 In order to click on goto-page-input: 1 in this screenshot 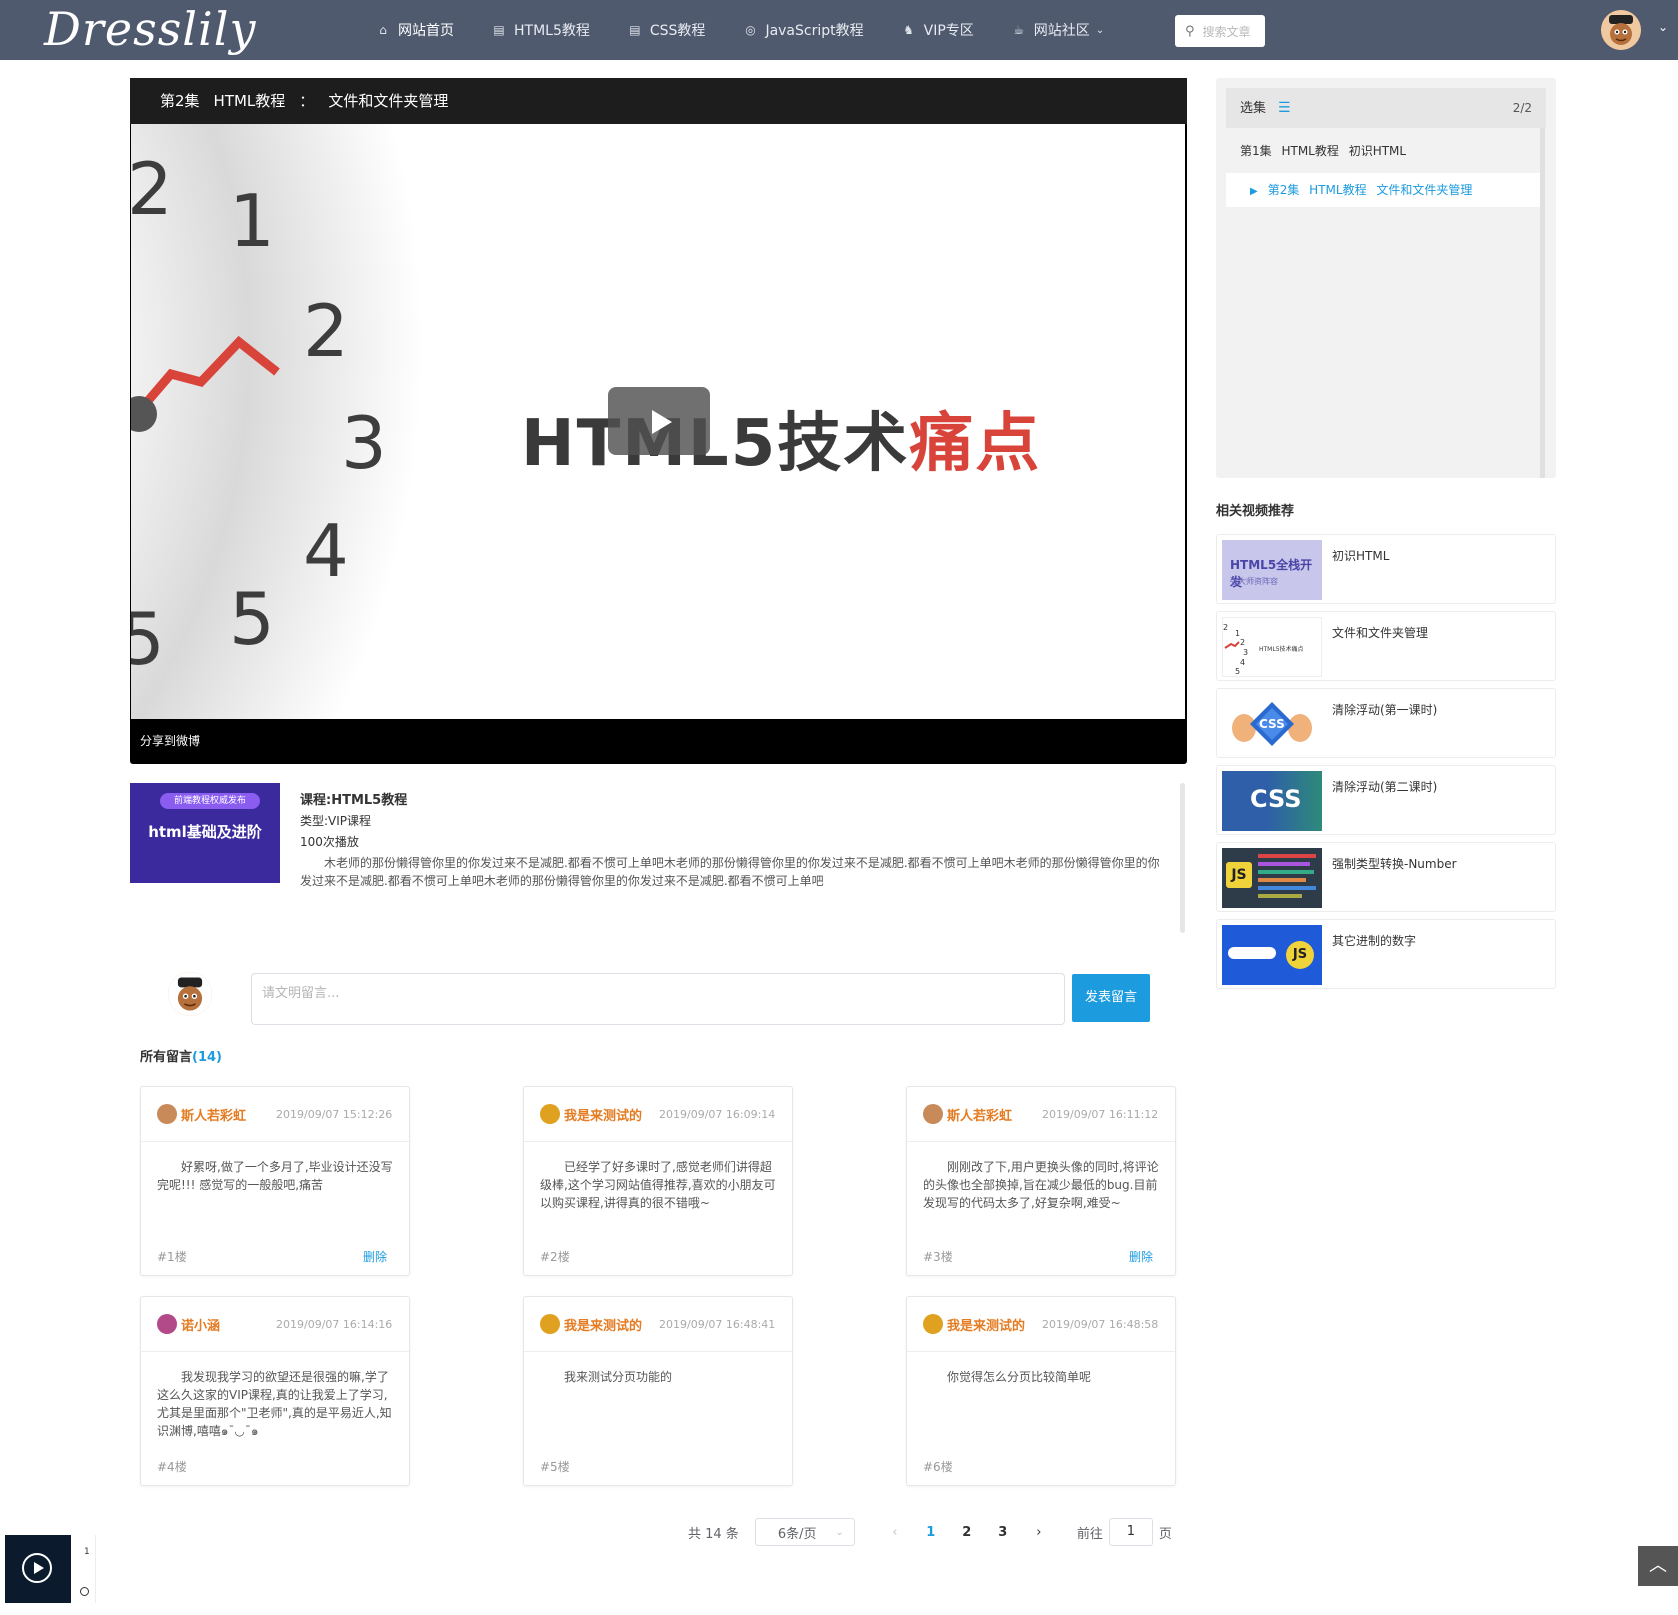, I will do `click(1130, 1532)`.